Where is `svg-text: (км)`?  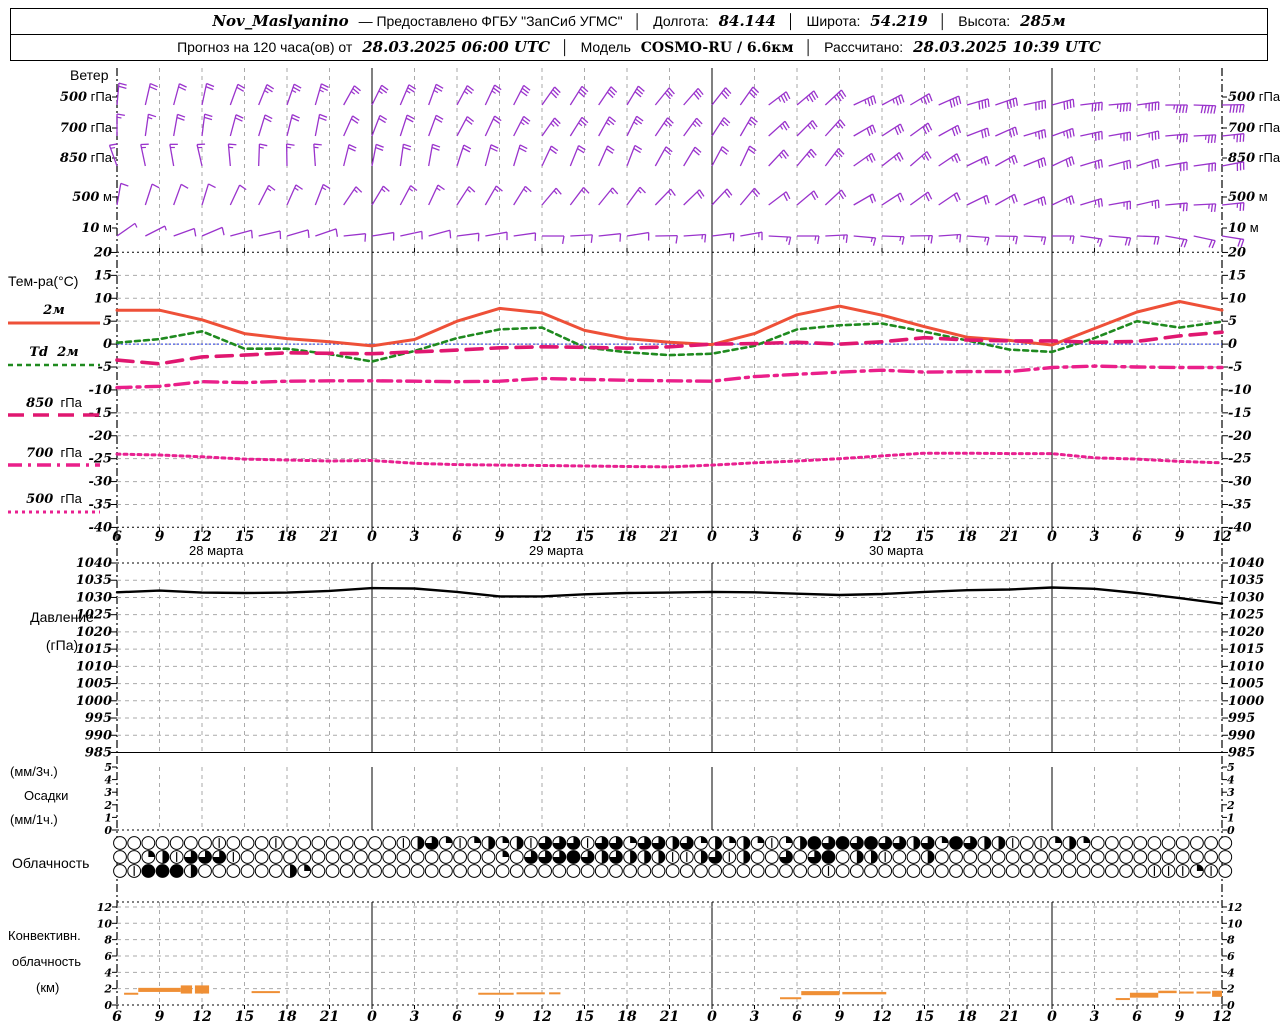 svg-text: (км) is located at coordinates (47, 987).